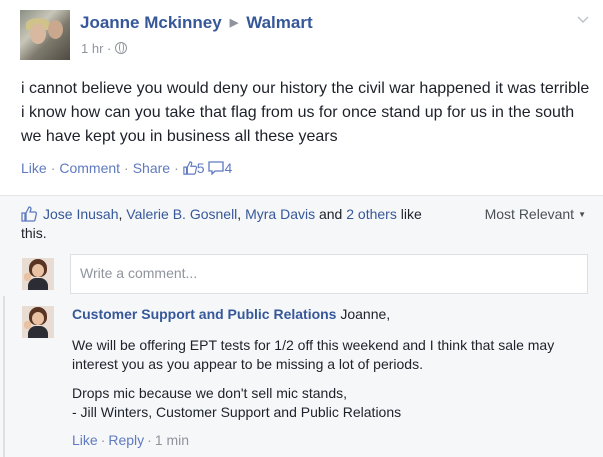 This screenshot has height=457, width=603. Describe the element at coordinates (216, 168) in the screenshot. I see `comment-bubble-icon` at that location.